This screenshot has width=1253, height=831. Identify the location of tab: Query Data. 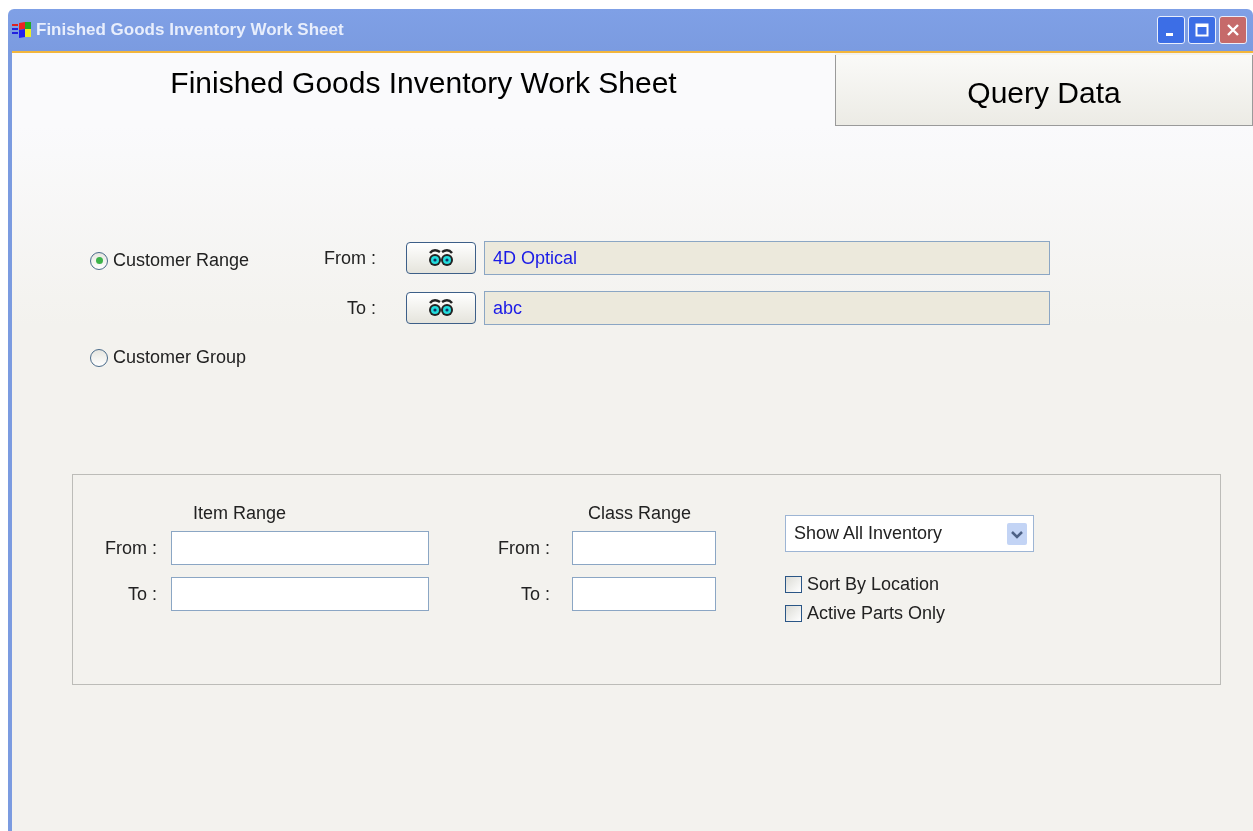
(1044, 90).